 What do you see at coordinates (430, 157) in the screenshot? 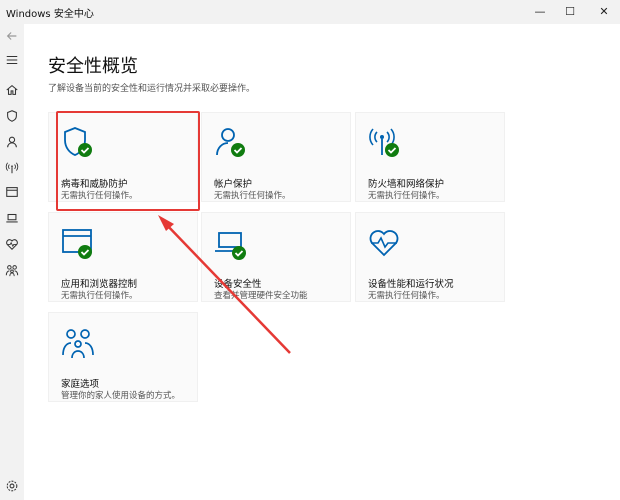
I see `tile-firewall-network-protection: 防火墙和网络保护 无需执行任何操作。` at bounding box center [430, 157].